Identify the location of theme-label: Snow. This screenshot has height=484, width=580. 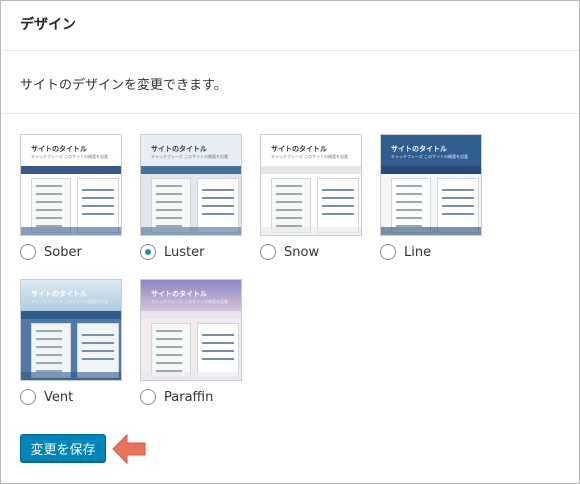
(302, 252).